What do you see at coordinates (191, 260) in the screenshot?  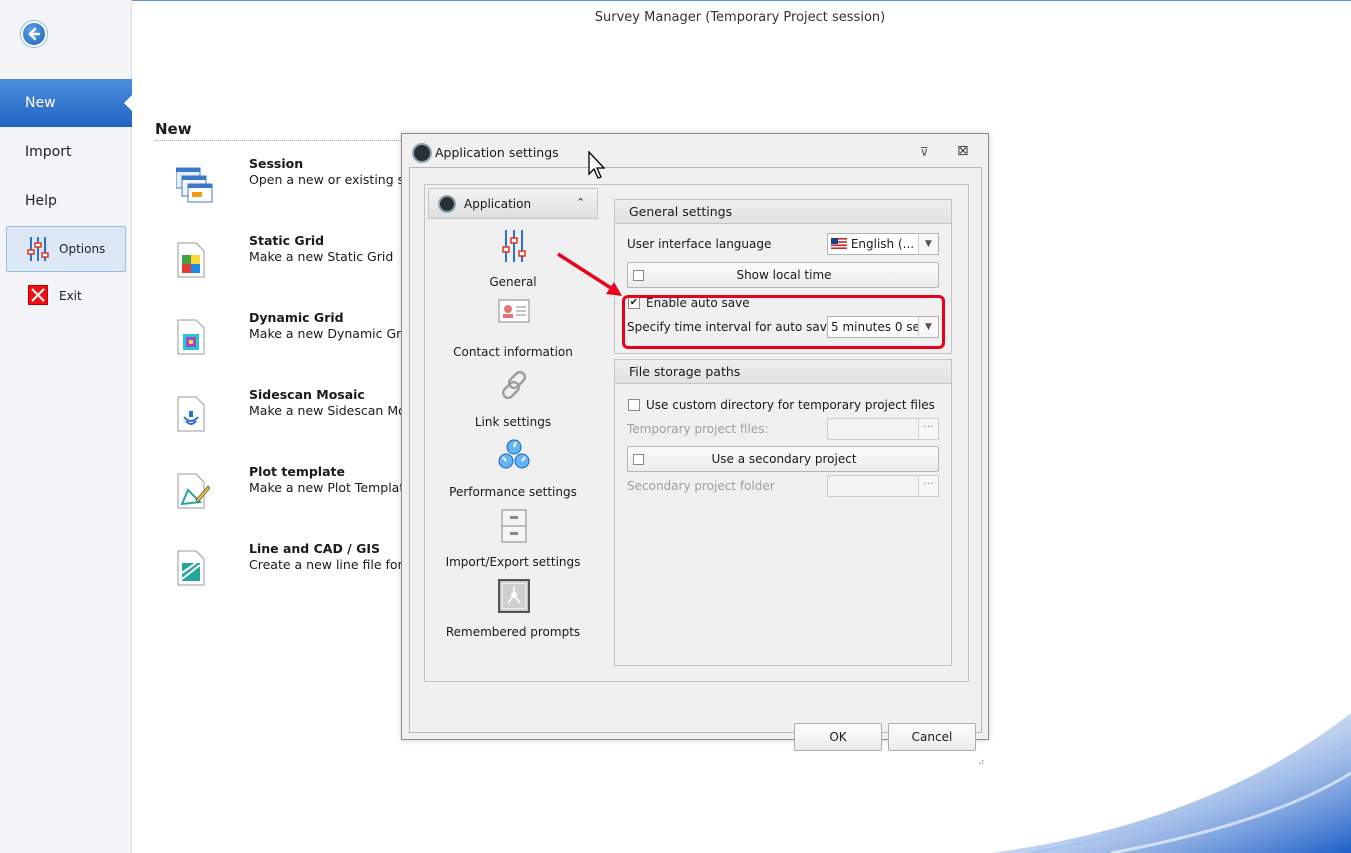 I see `static-grid-icon` at bounding box center [191, 260].